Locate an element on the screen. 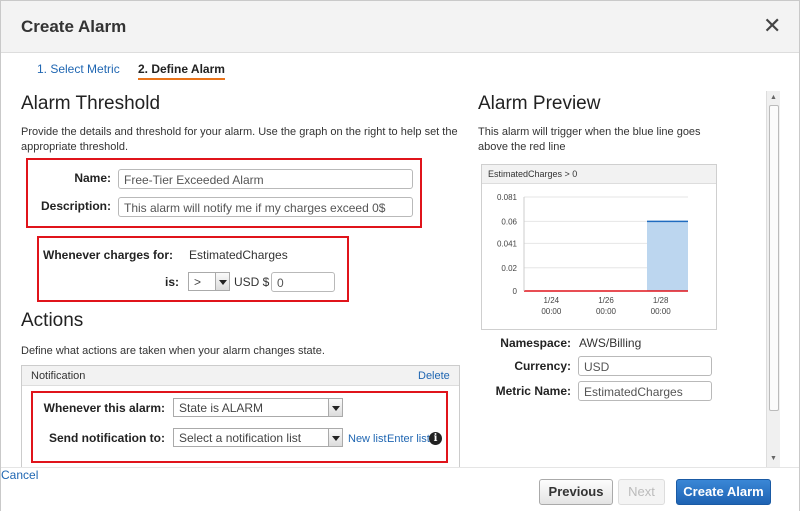 The width and height of the screenshot is (800, 511). step-define-alarm: 2. Define Alarm is located at coordinates (181, 71).